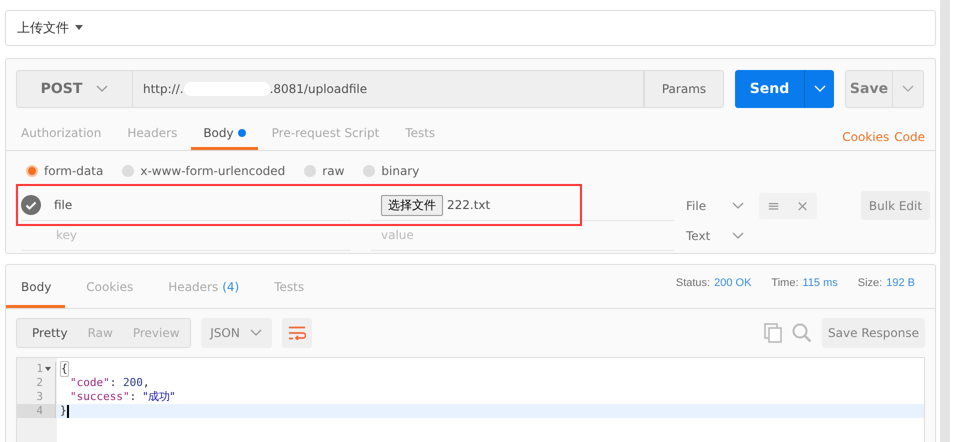 Image resolution: width=957 pixels, height=442 pixels. I want to click on request-tab: Headers, so click(152, 135).